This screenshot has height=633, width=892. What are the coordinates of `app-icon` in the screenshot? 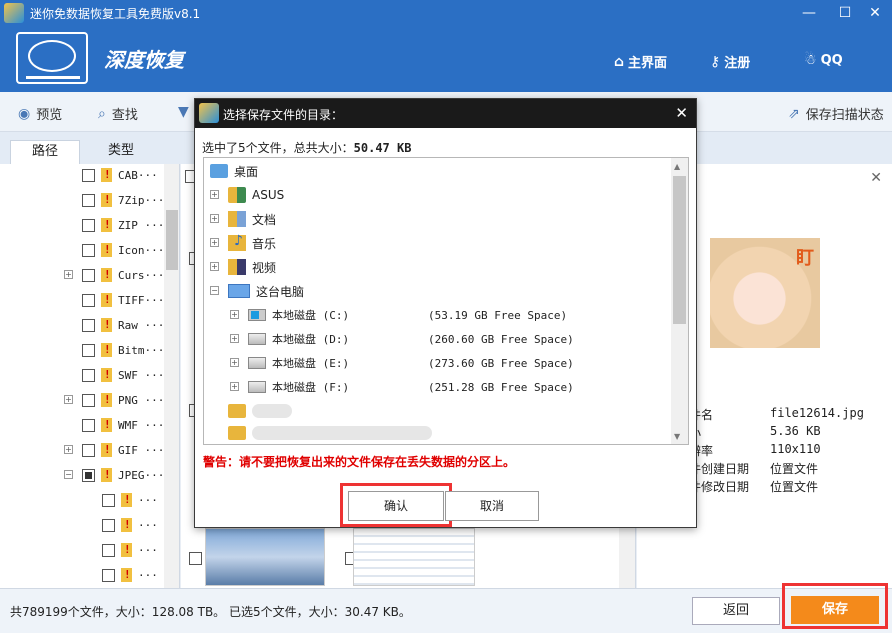 It's located at (209, 113).